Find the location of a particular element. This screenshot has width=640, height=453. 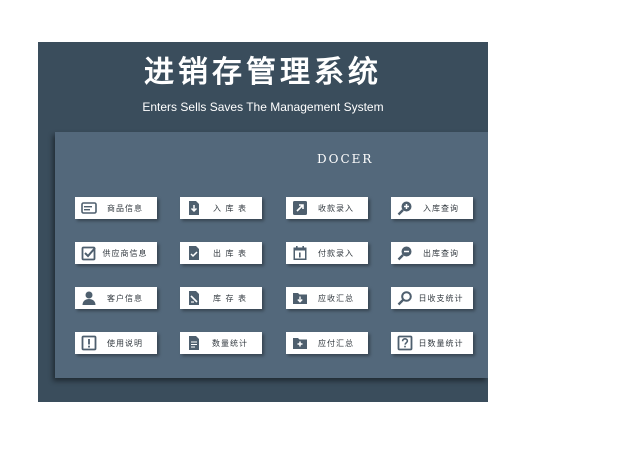

daily-income-expense-button: 日收支统计 is located at coordinates (432, 298).